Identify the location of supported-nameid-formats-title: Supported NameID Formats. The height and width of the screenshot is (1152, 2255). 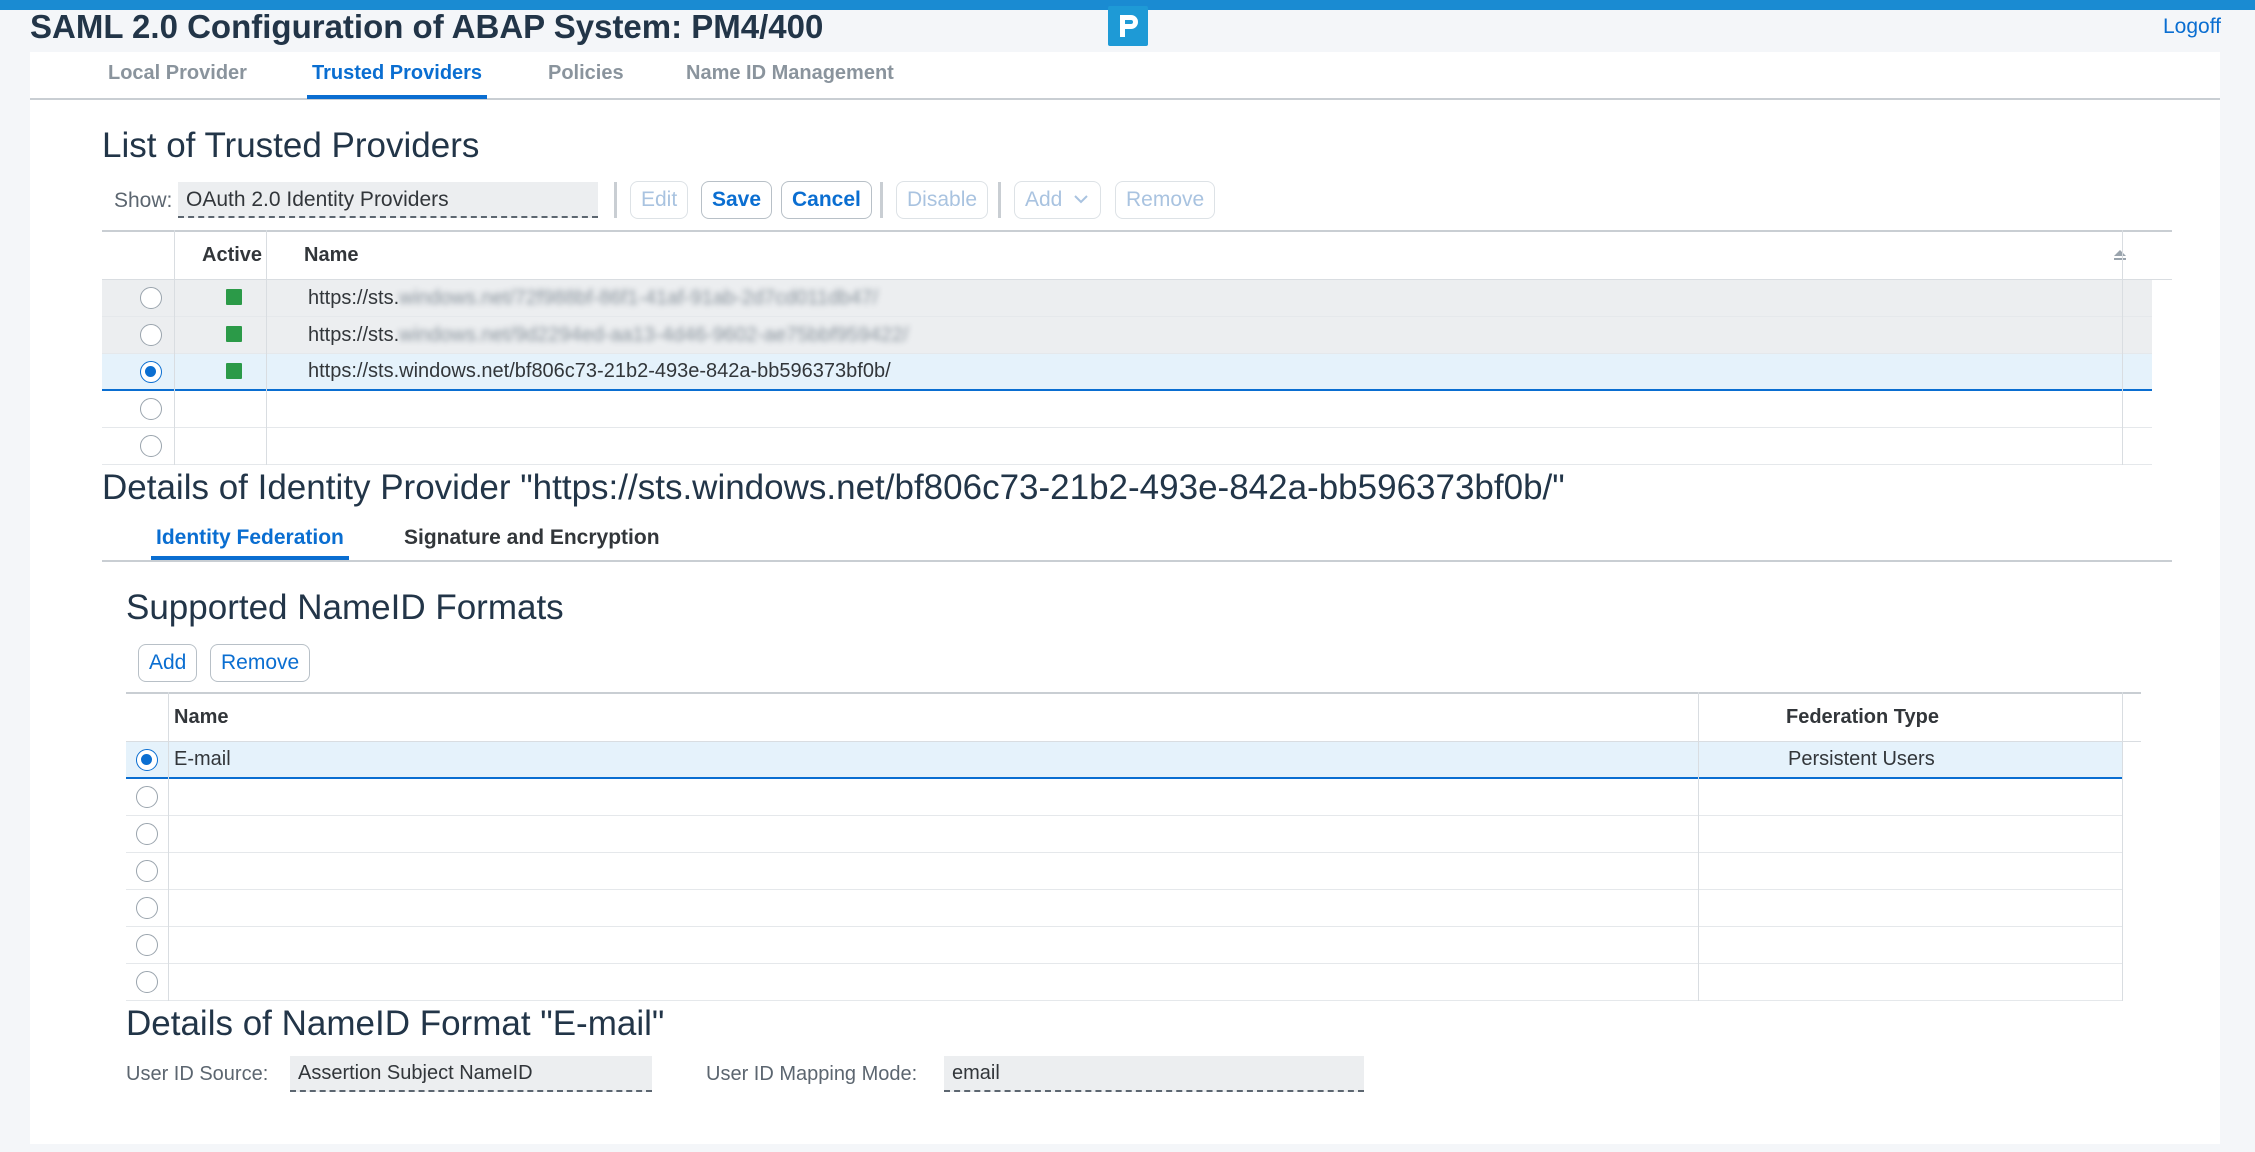
(345, 607).